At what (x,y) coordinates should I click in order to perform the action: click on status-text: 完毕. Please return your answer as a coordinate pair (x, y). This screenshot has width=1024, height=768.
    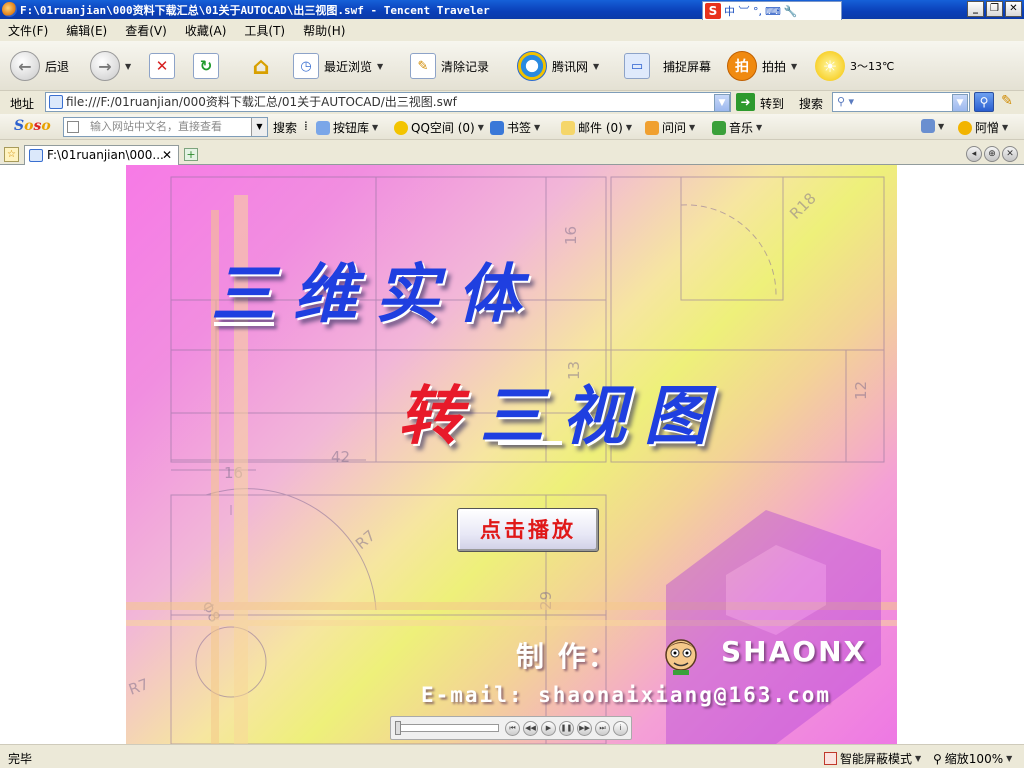
    Looking at the image, I should click on (20, 759).